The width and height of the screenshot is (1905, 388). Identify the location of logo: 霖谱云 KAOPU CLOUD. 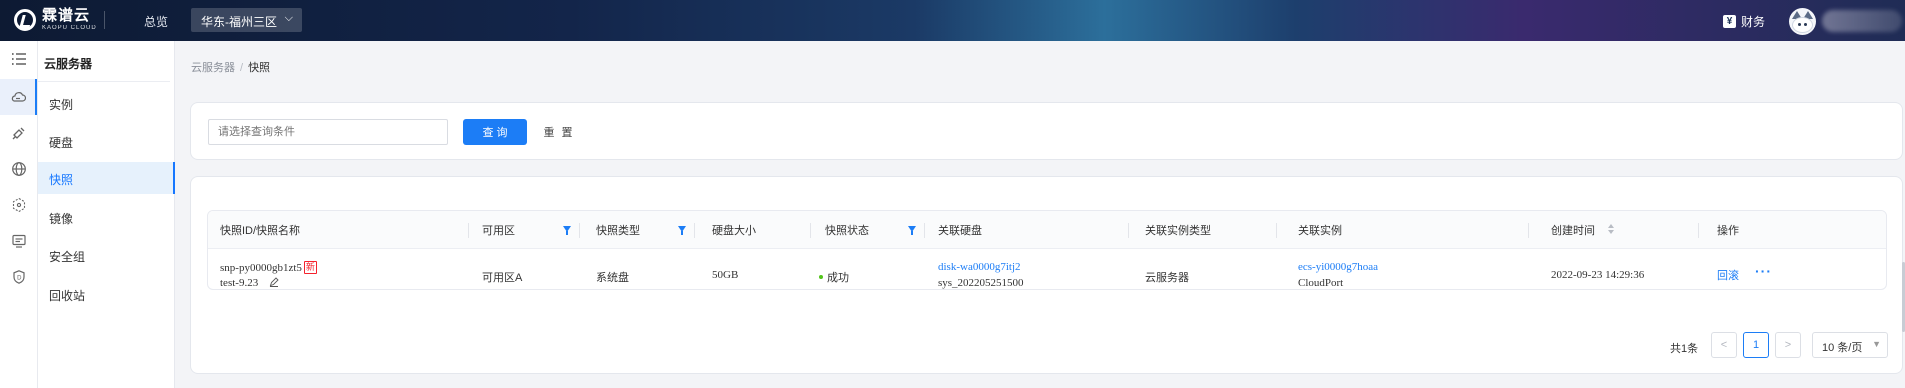
(55, 19).